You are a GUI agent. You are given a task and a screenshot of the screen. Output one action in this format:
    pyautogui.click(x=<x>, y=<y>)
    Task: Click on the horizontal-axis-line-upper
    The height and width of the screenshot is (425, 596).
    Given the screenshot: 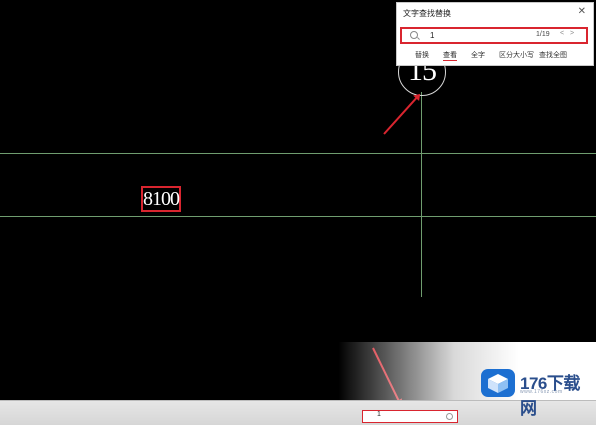 What is the action you would take?
    pyautogui.click(x=298, y=153)
    